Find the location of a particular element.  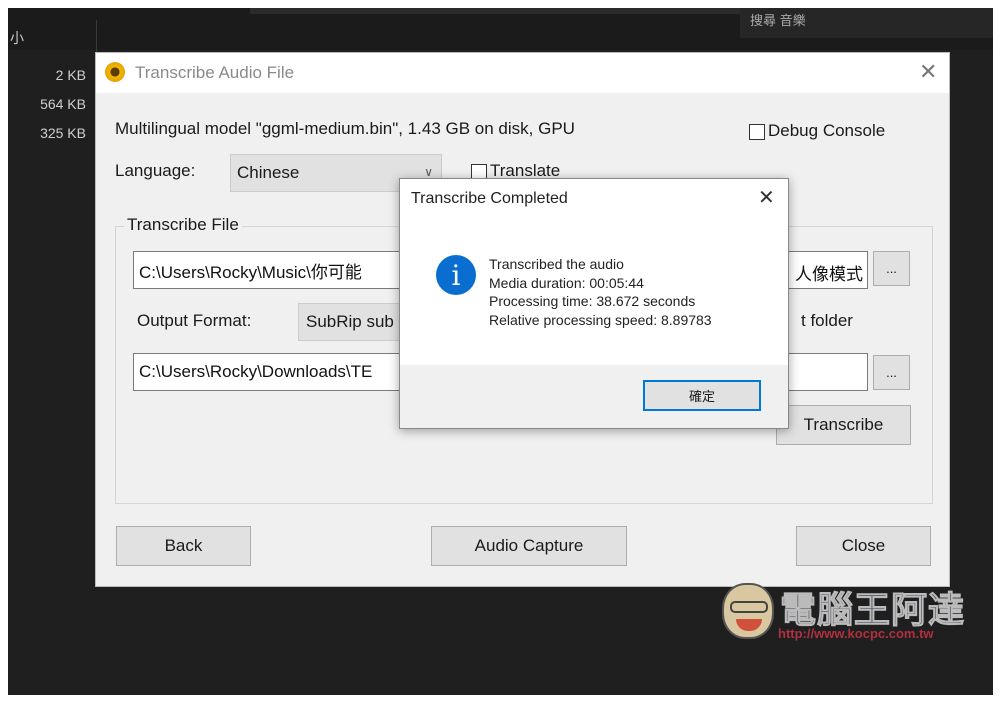

close-button: Close is located at coordinates (863, 546).